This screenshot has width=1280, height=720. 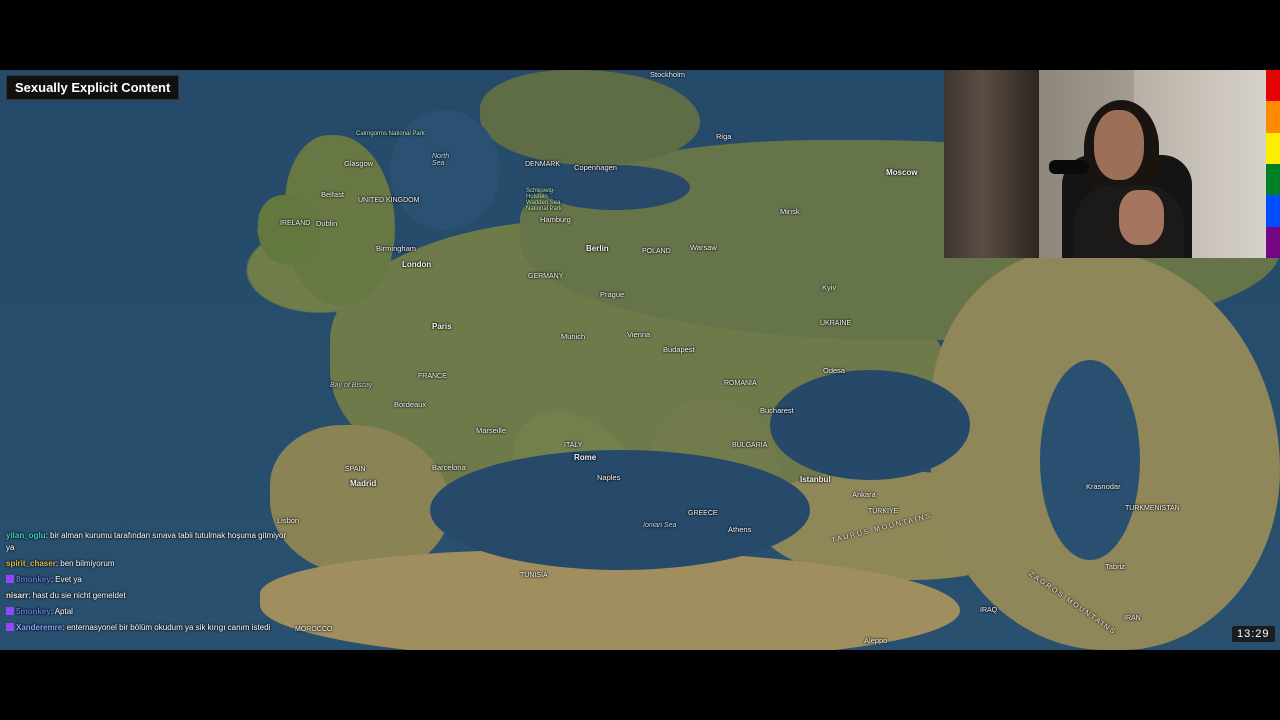 I want to click on map-label: TUNISIA, so click(x=534, y=575).